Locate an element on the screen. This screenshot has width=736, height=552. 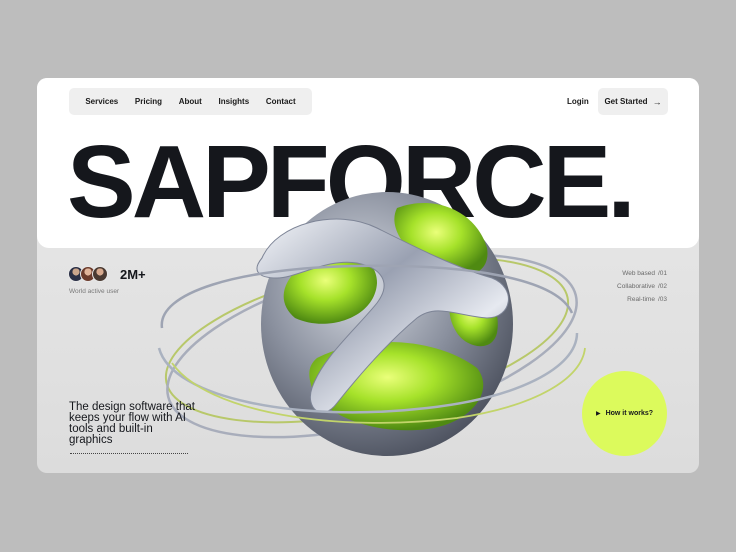
login-link: Login is located at coordinates (578, 101).